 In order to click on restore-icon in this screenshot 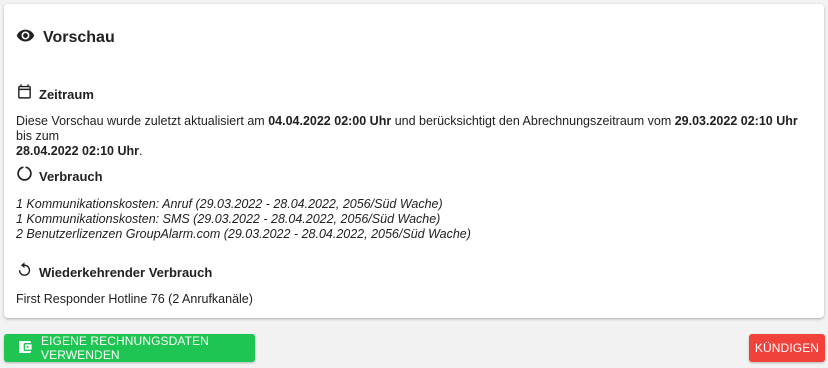, I will do `click(27, 272)`.